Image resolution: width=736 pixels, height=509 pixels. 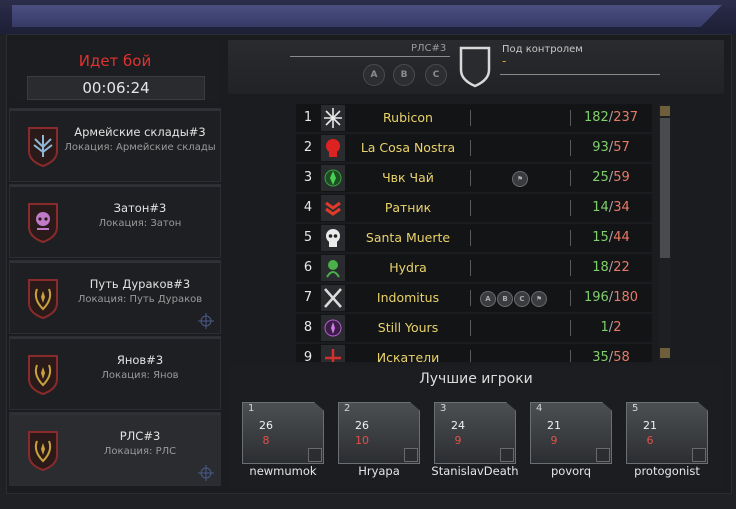 What do you see at coordinates (475, 471) in the screenshot?
I see `player-name: StanislavDeath` at bounding box center [475, 471].